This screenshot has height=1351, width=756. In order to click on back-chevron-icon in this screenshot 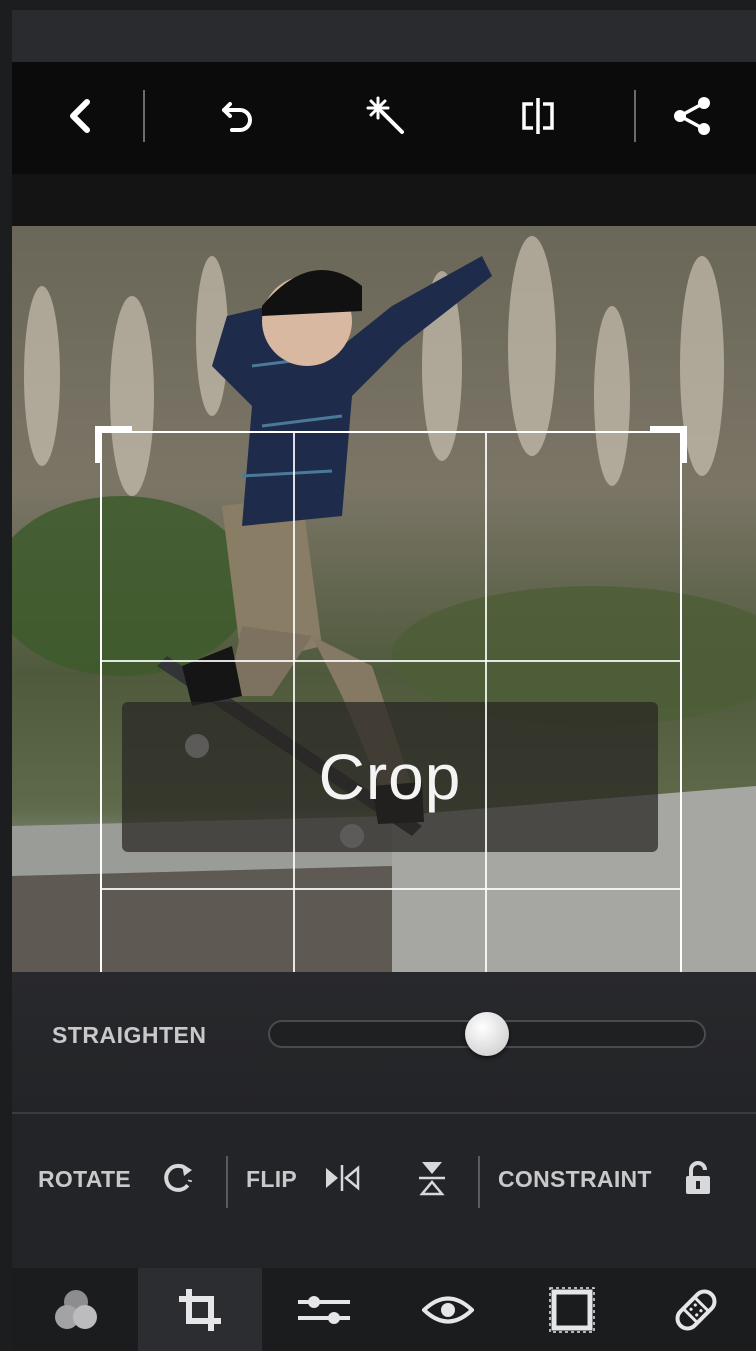, I will do `click(80, 116)`.